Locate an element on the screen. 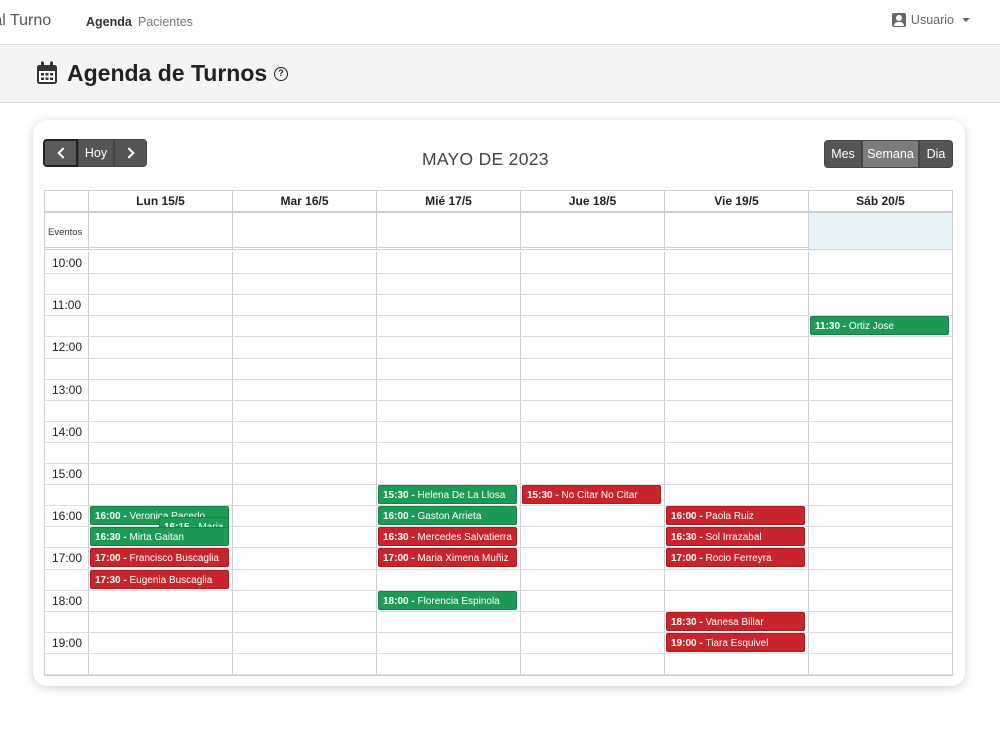 The width and height of the screenshot is (1000, 750). calendar-event: 16:00 - Paola Ruiz is located at coordinates (735, 516).